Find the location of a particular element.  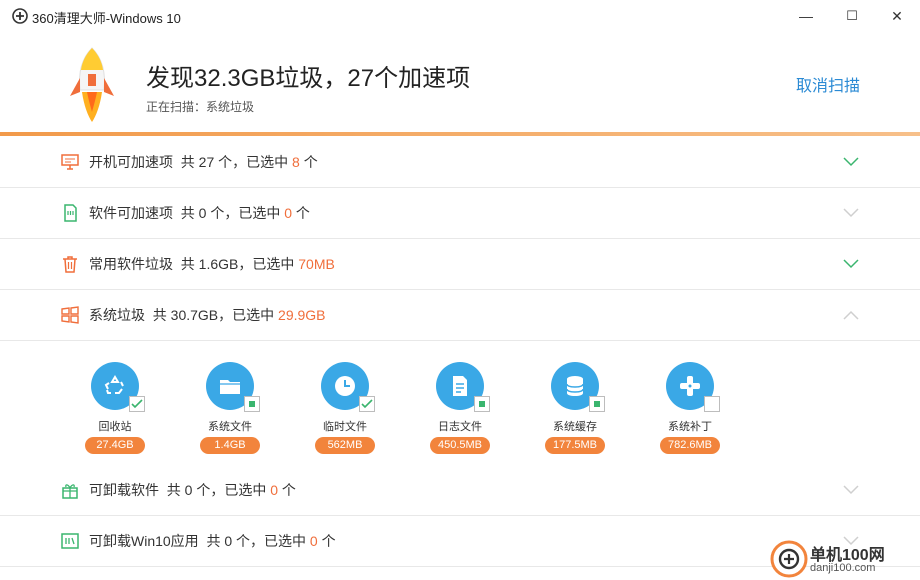

category-selected: 8 is located at coordinates (296, 162).